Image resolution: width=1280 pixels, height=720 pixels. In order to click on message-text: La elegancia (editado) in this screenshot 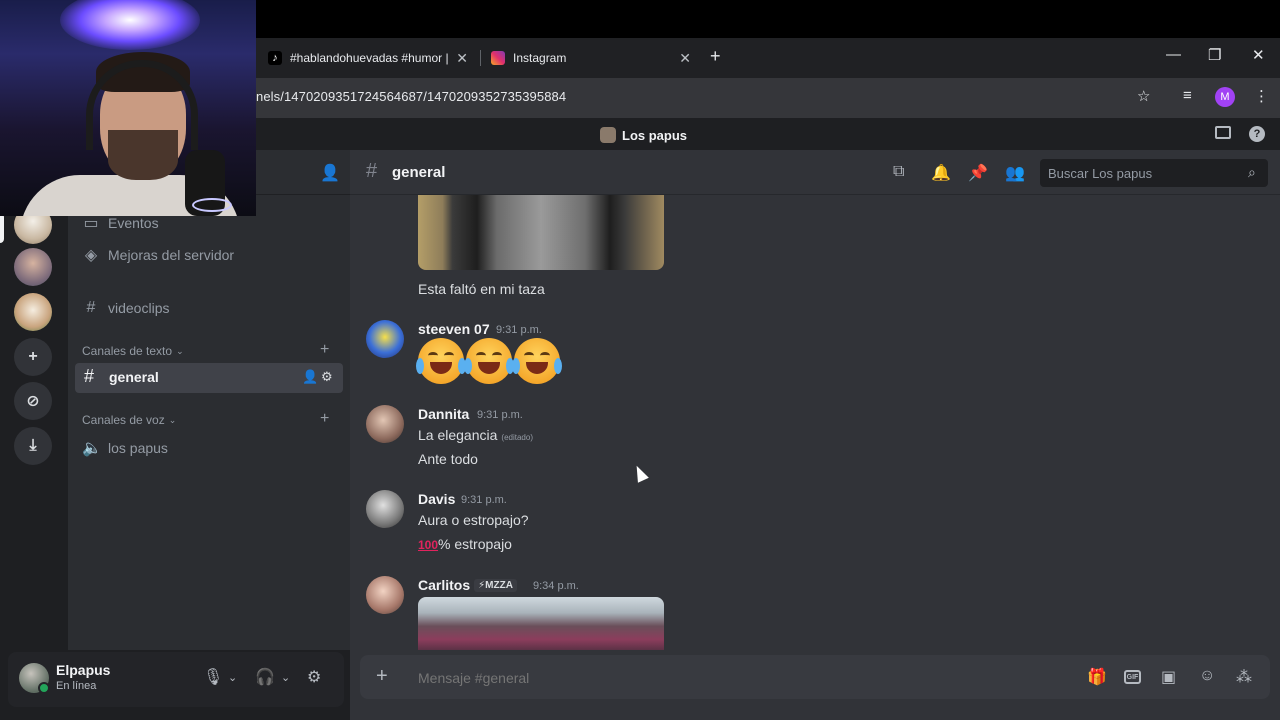, I will do `click(475, 435)`.